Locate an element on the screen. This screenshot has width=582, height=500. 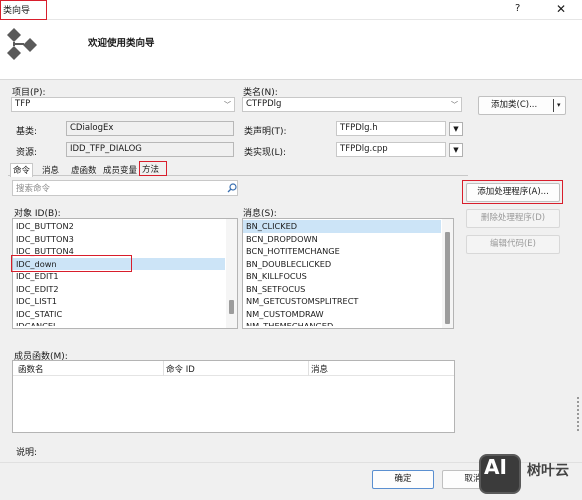
list-item: IDCANCEL is located at coordinates (125, 323).